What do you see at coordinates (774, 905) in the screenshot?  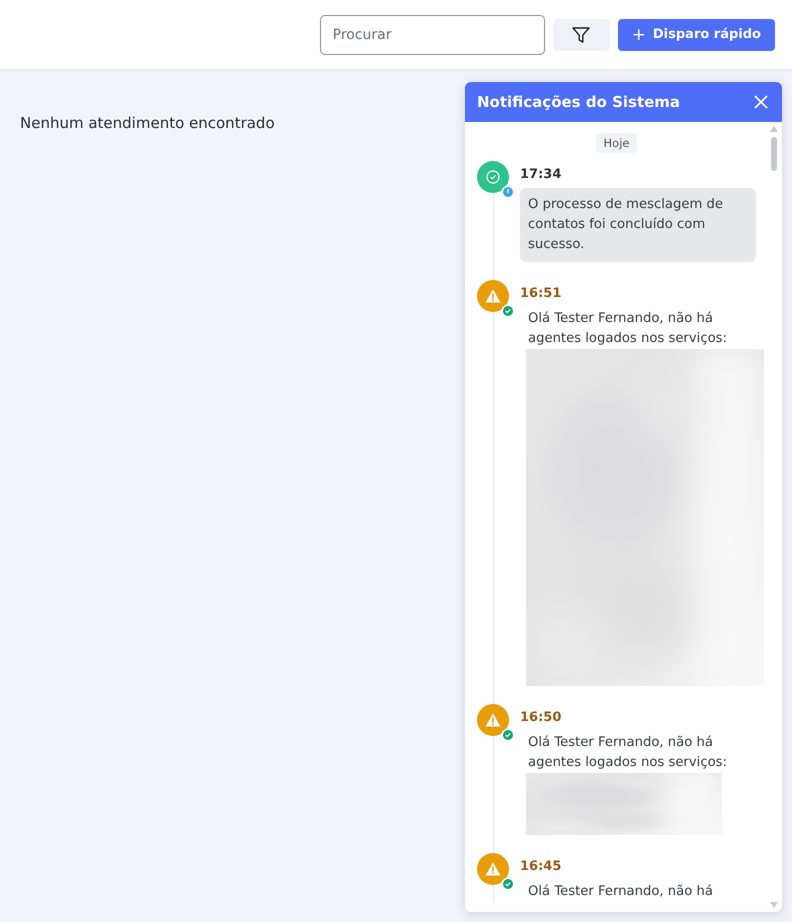 I see `scroll-down-icon` at bounding box center [774, 905].